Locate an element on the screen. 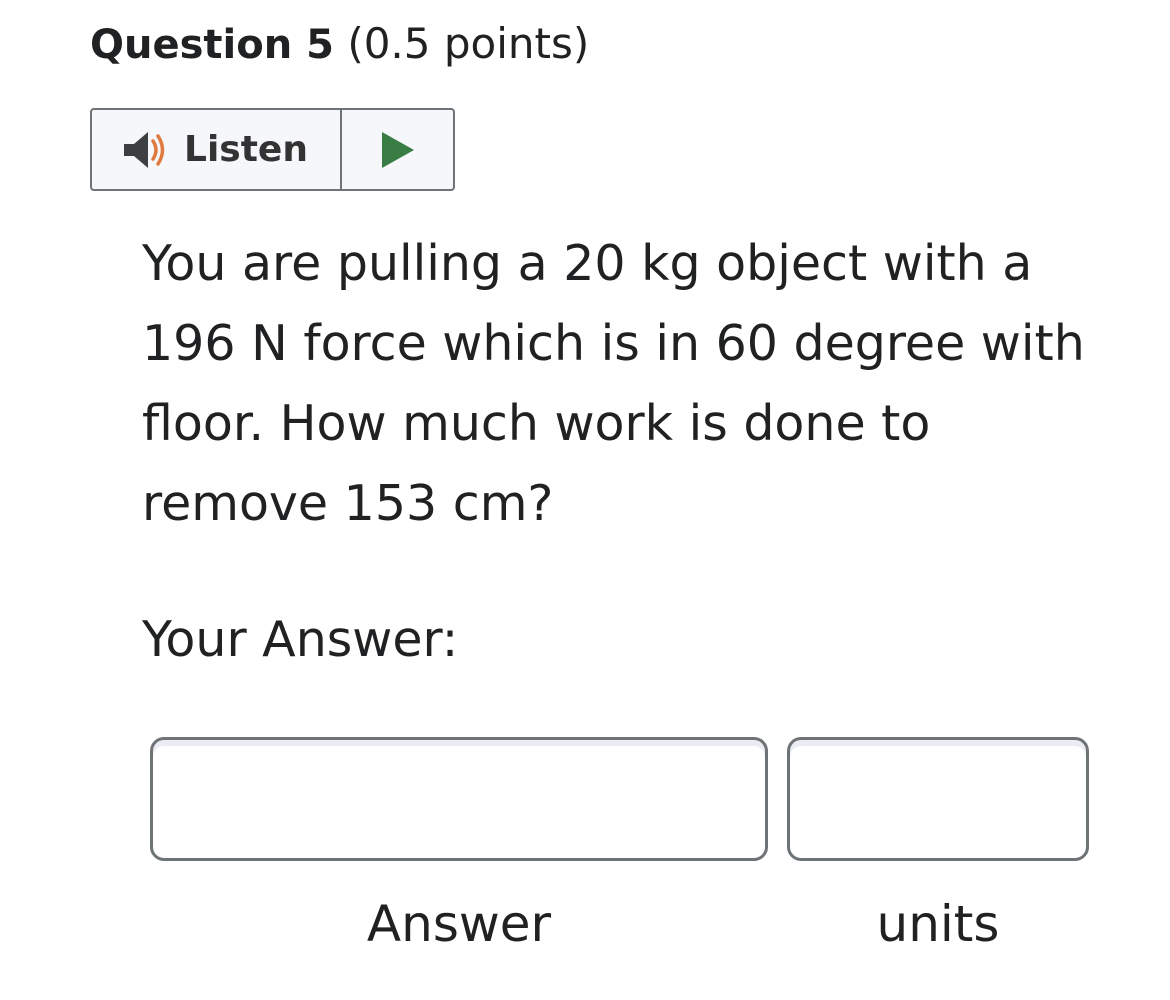  answer-field-label: Answer is located at coordinates (459, 924).